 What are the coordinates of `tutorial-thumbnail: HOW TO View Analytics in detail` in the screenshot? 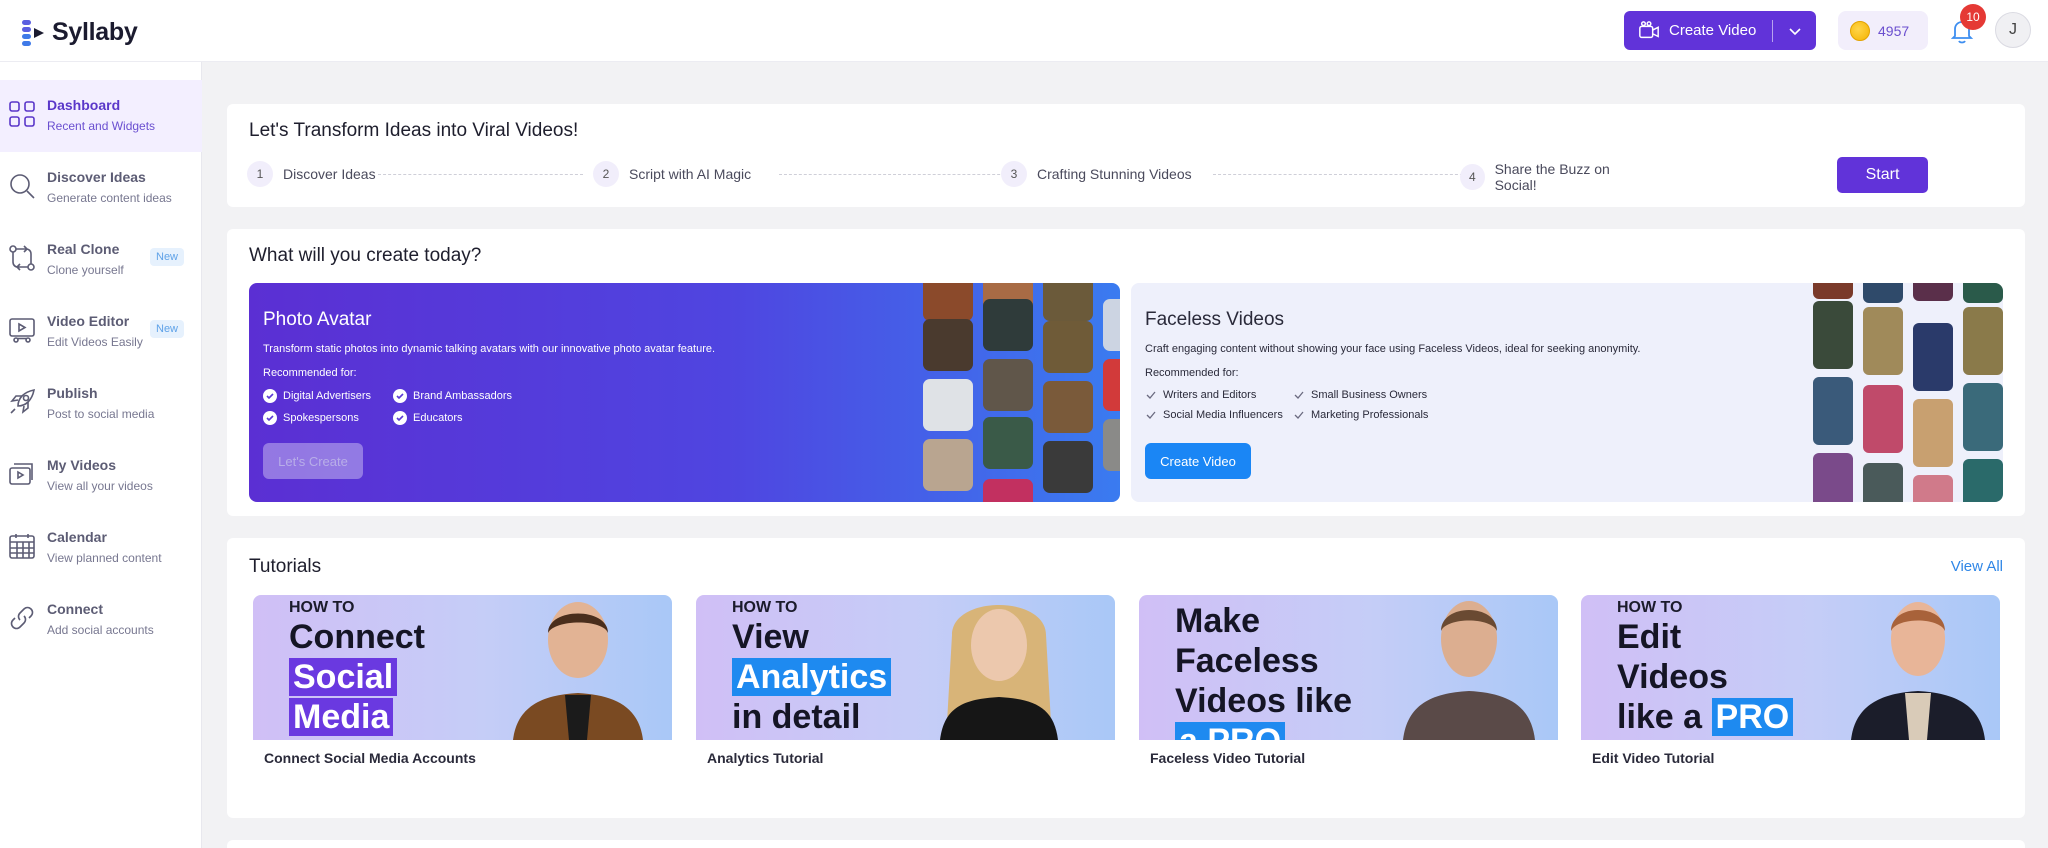 It's located at (905, 667).